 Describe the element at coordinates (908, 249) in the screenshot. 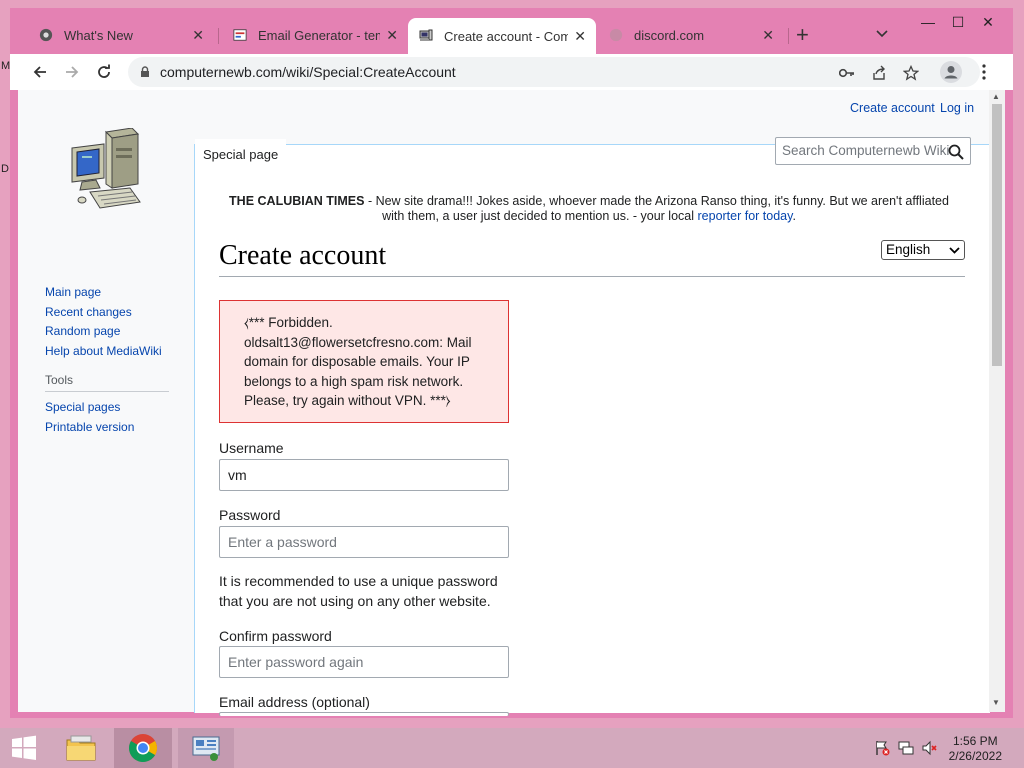

I see `language-select-value: English` at that location.